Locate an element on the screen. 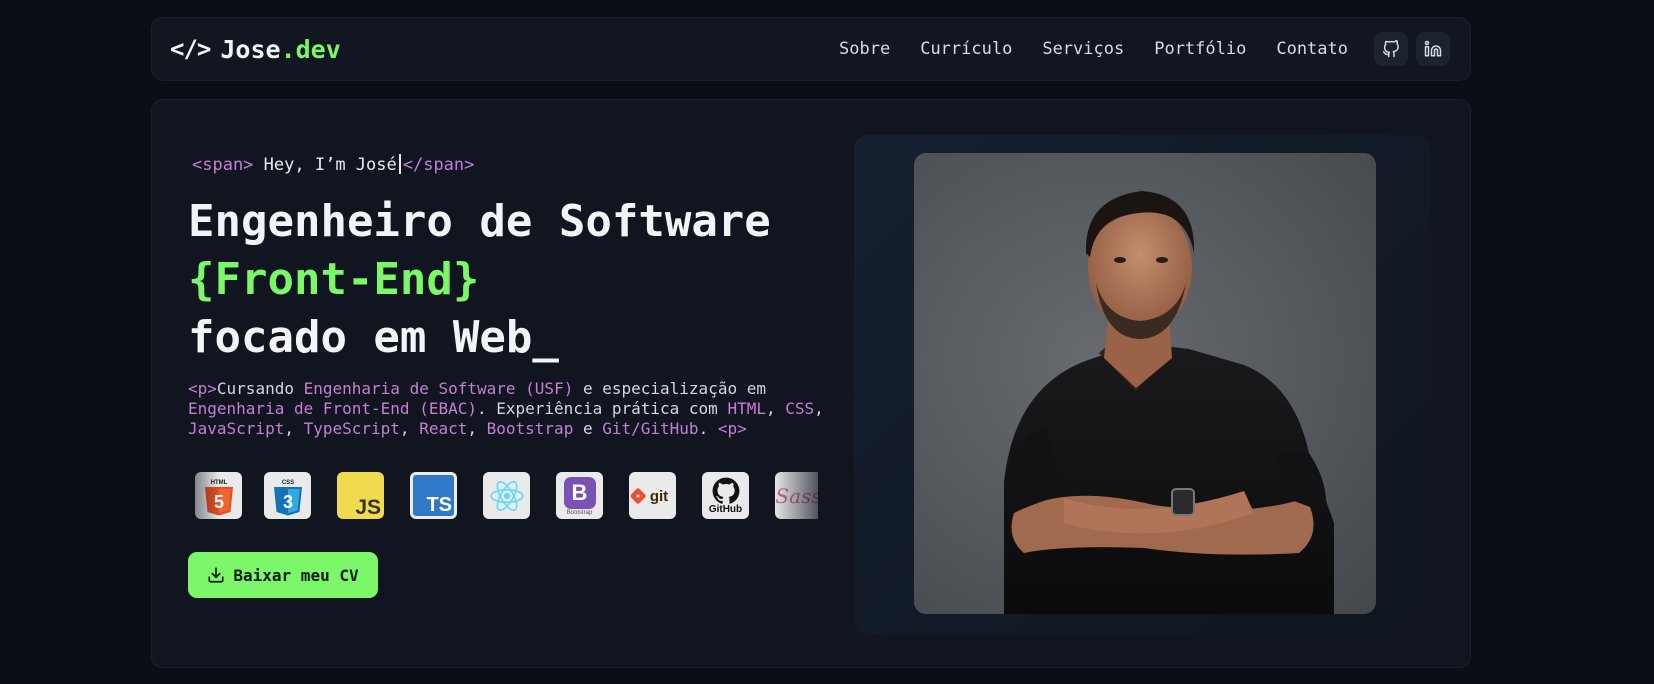 The image size is (1654, 684). react-icon is located at coordinates (506, 495).